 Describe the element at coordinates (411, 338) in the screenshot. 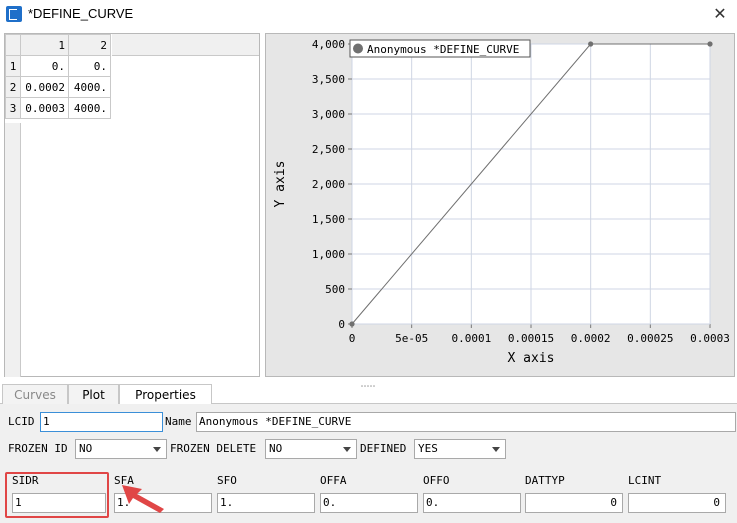

I see `x-tick-label: 5e-05` at that location.